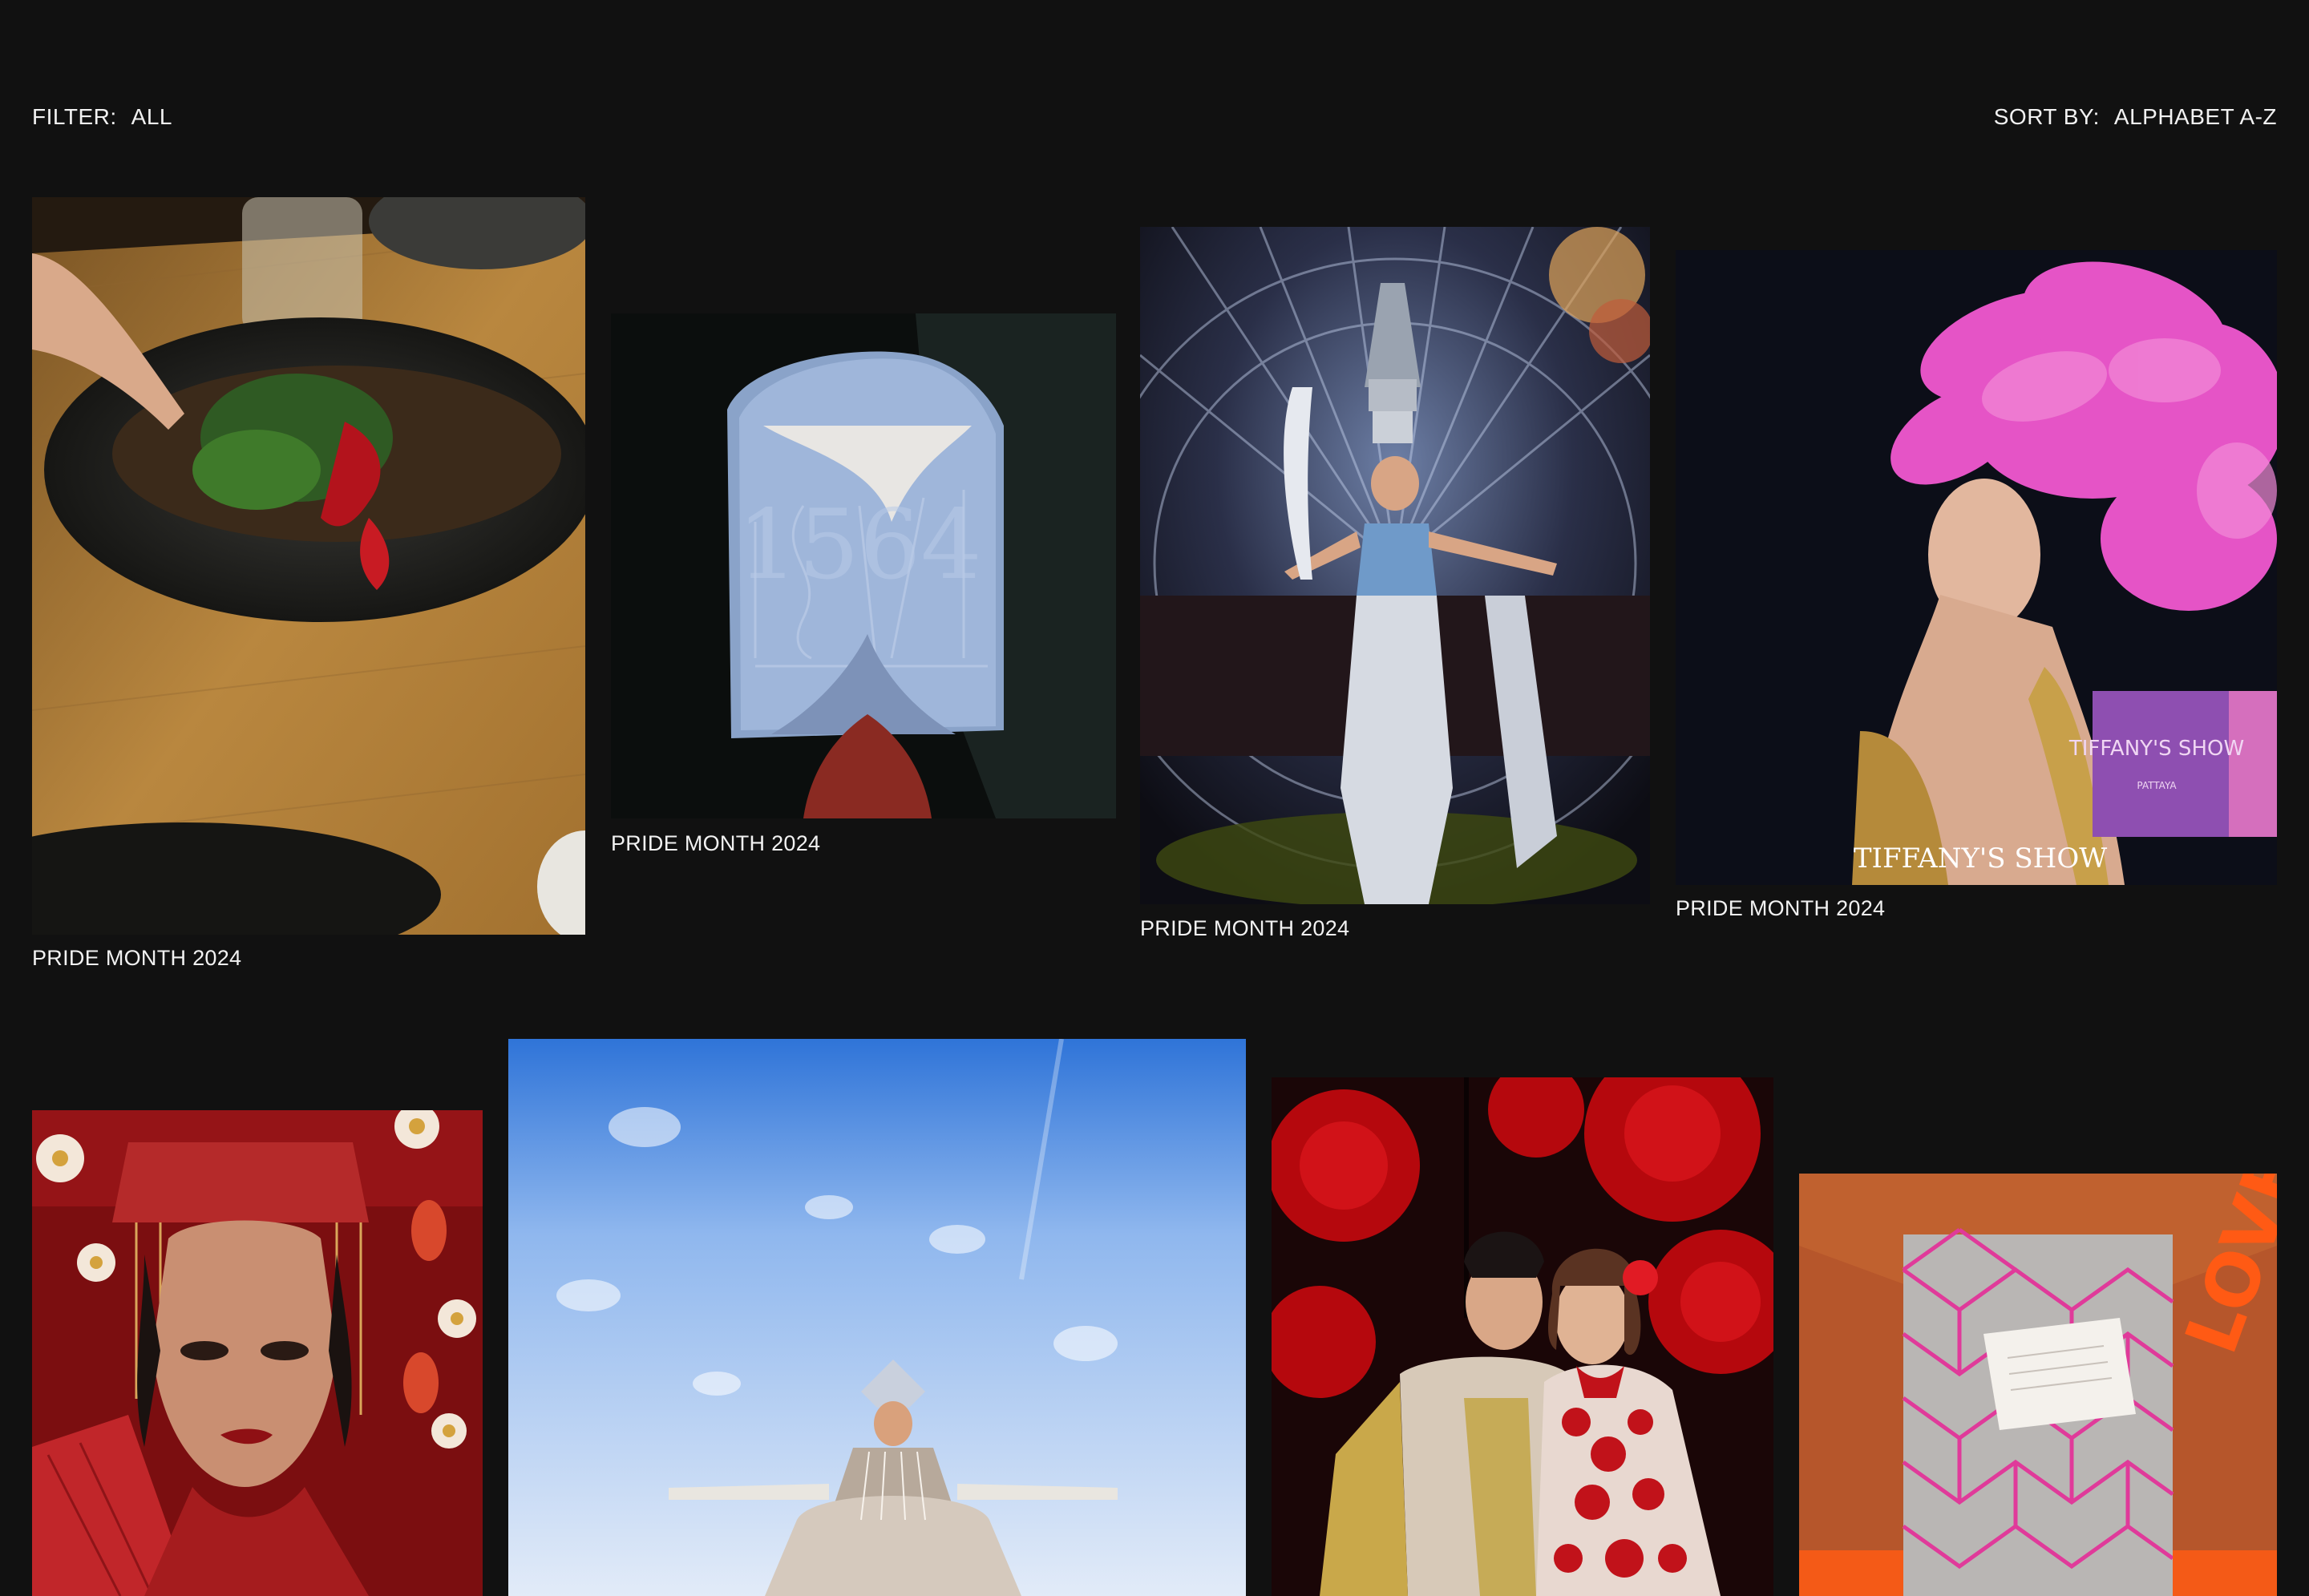 The height and width of the screenshot is (1596, 2309). I want to click on filter-label: FILTER:, so click(74, 117).